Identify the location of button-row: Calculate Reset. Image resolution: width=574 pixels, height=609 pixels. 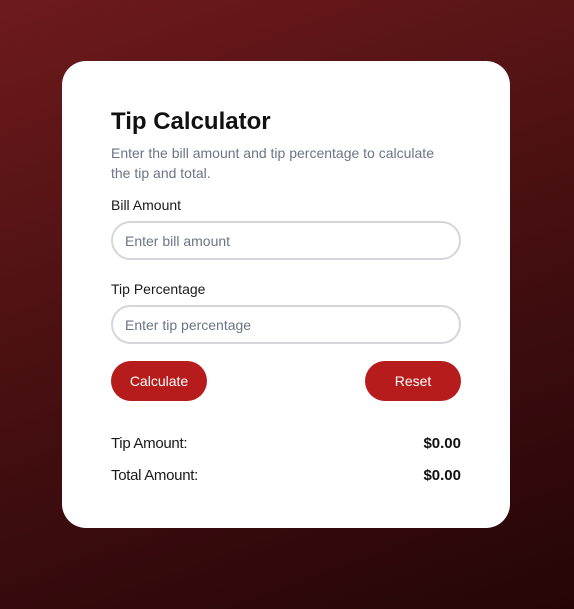
(286, 381).